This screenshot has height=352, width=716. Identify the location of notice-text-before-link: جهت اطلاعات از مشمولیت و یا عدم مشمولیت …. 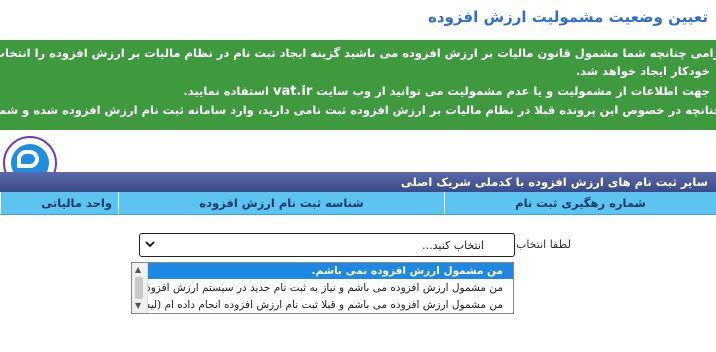
(513, 91).